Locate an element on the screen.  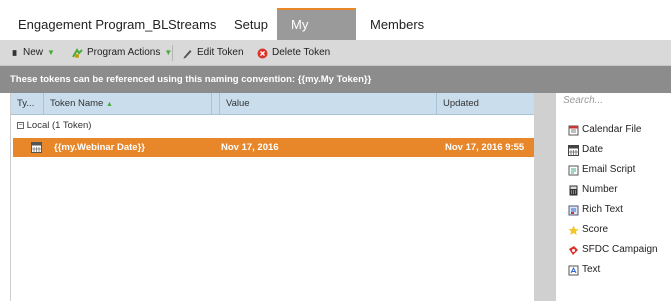
column-header-token-name: Token Name ▲ is located at coordinates (132, 104).